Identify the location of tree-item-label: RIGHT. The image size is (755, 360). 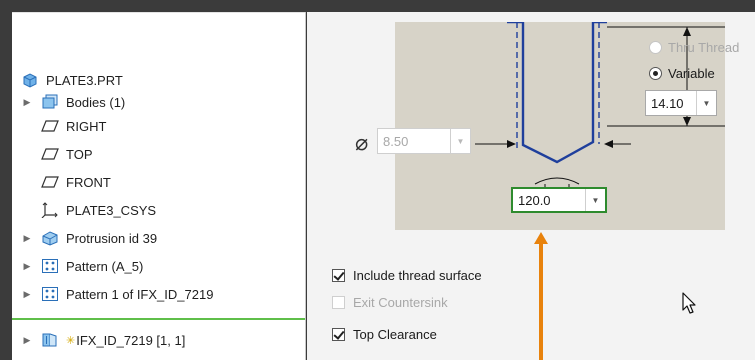
(86, 126).